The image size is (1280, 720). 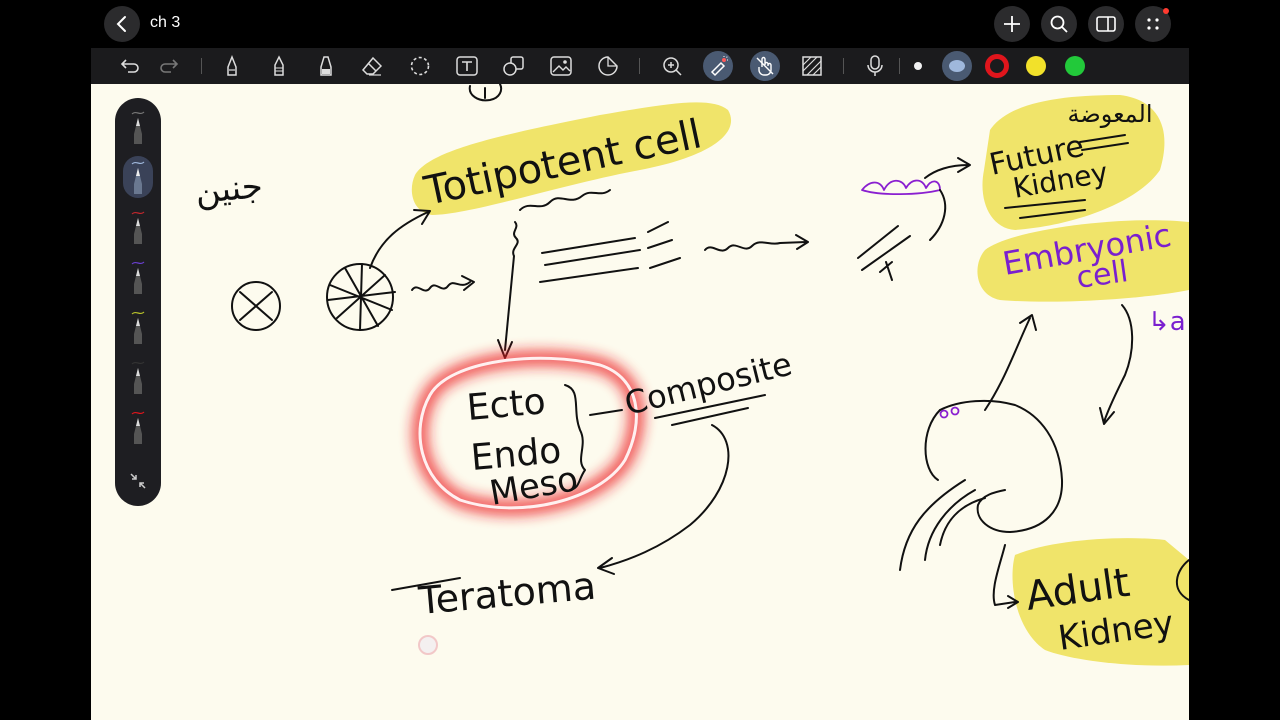 I want to click on search-button, so click(x=1059, y=24).